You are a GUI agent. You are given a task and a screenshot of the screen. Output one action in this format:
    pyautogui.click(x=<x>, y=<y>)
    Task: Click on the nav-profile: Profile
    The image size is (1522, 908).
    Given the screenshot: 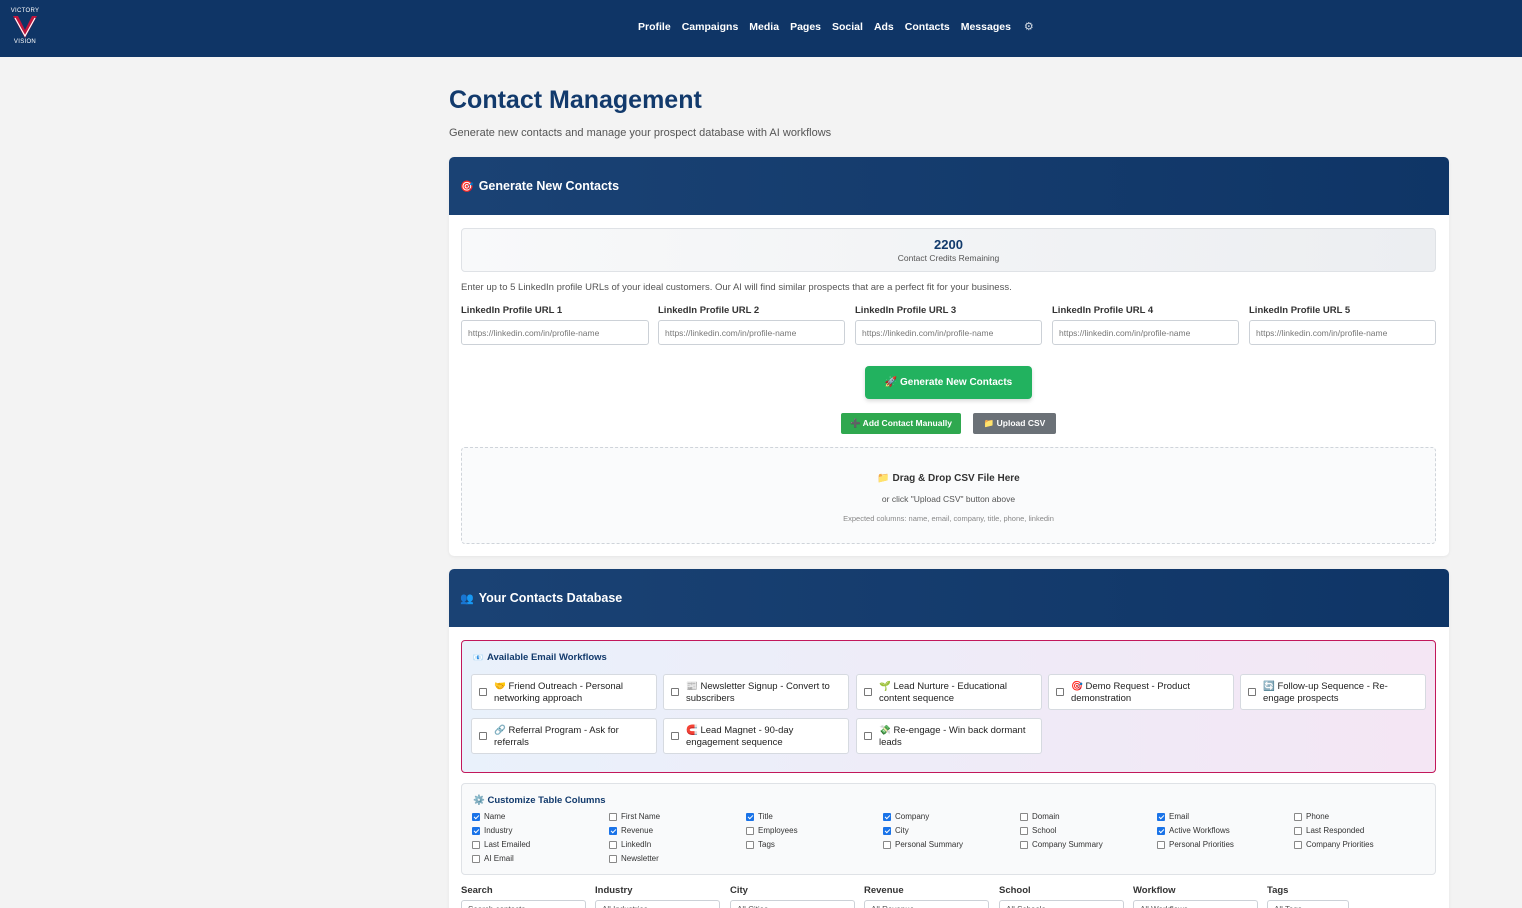 What is the action you would take?
    pyautogui.click(x=654, y=28)
    